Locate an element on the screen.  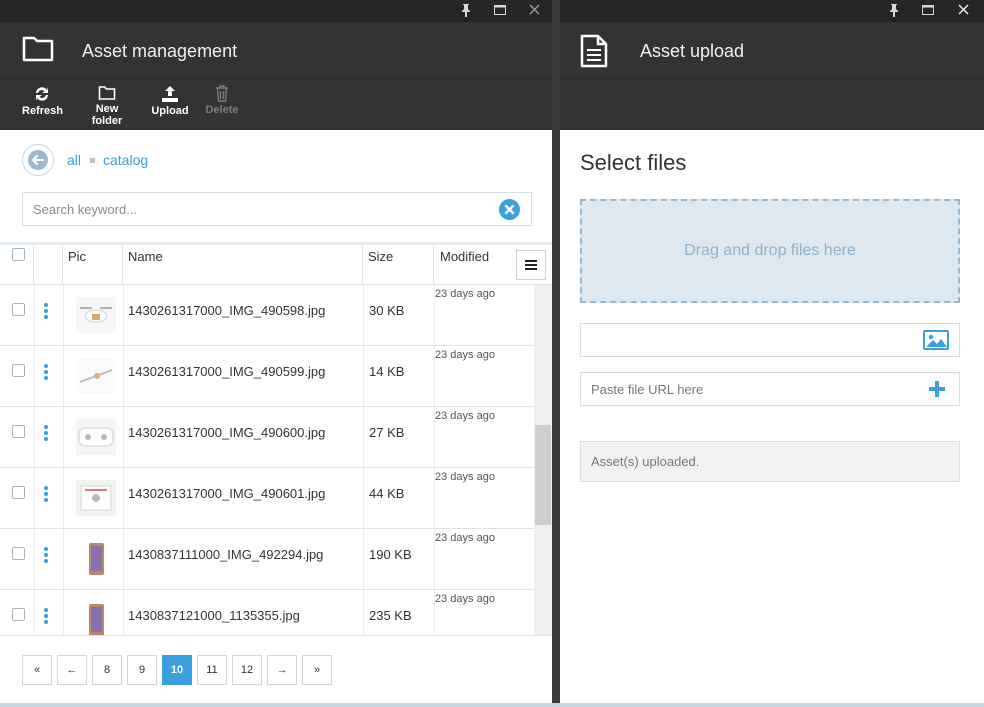
upload-panel-title: Asset upload is located at coordinates (692, 51).